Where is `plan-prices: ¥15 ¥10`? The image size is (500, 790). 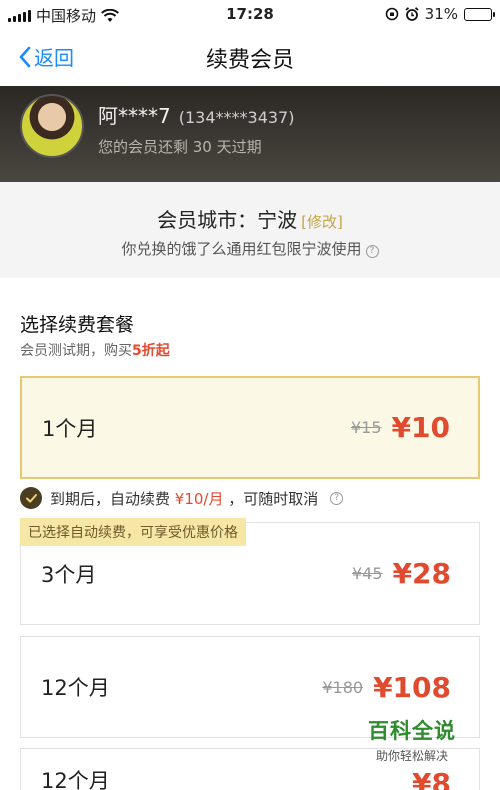 plan-prices: ¥15 ¥10 is located at coordinates (400, 427).